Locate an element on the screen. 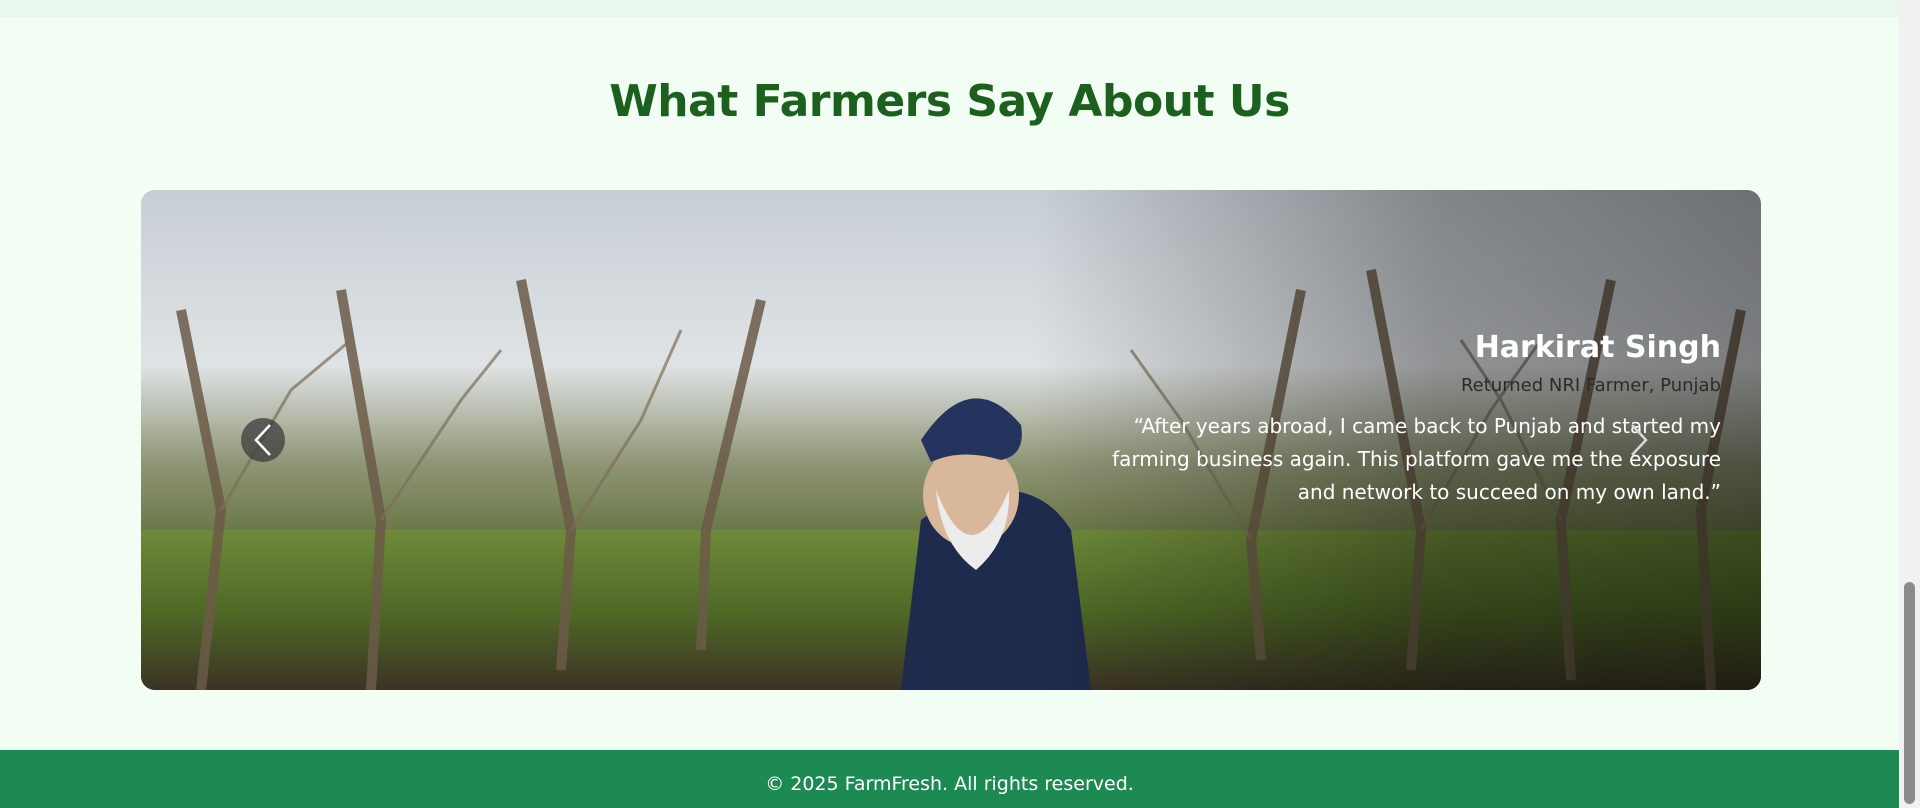 The image size is (1920, 808). carousel-prev-button is located at coordinates (263, 440).